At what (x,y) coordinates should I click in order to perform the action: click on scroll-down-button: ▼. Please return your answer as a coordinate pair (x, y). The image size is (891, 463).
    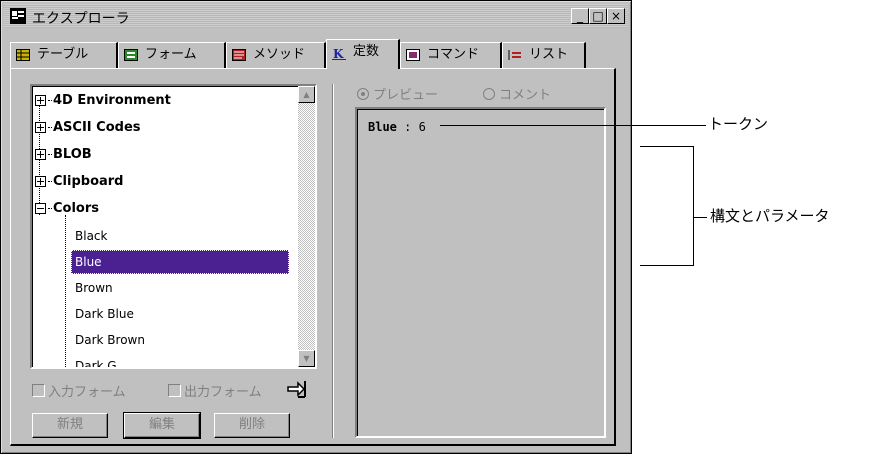
    Looking at the image, I should click on (306, 358).